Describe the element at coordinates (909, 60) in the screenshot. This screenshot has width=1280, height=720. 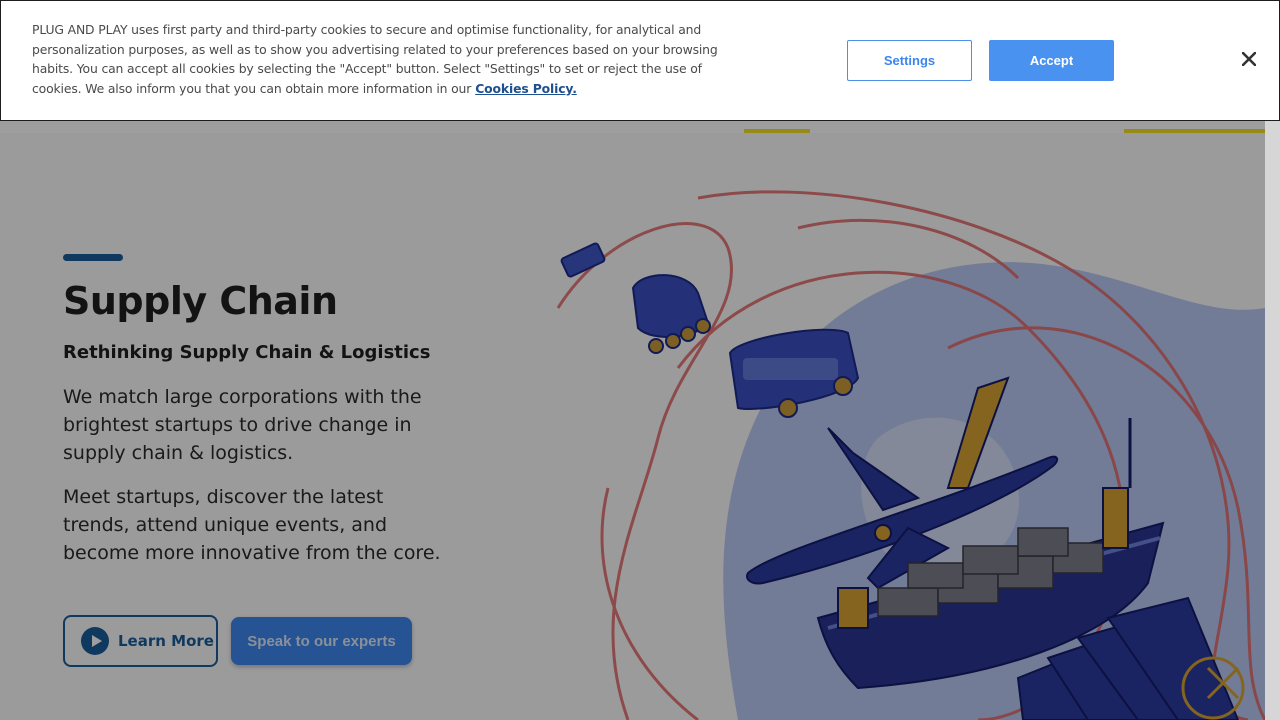
I see `cookie-settings-button: Settings` at that location.